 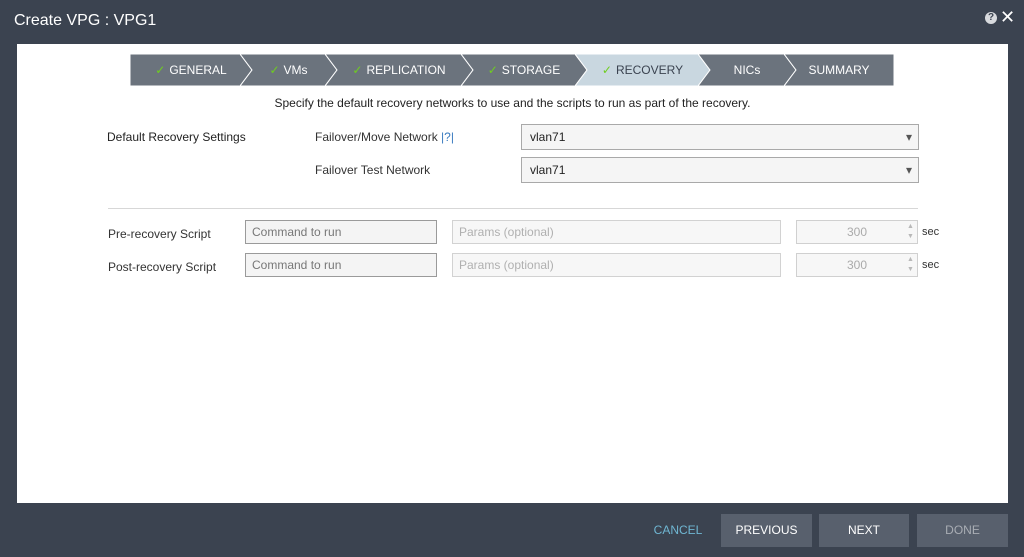 I want to click on help-icon: |?|, so click(x=447, y=137).